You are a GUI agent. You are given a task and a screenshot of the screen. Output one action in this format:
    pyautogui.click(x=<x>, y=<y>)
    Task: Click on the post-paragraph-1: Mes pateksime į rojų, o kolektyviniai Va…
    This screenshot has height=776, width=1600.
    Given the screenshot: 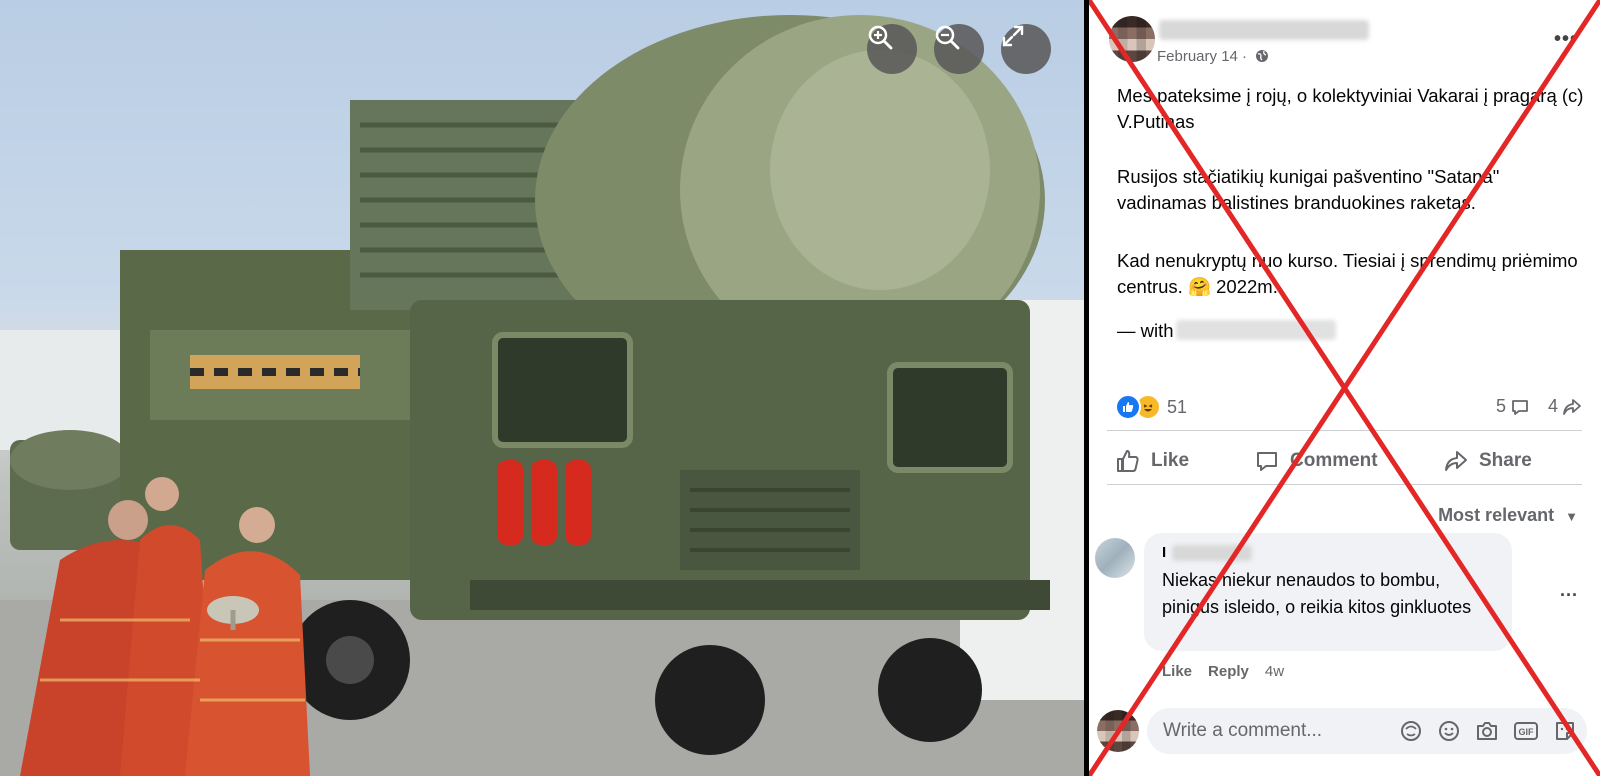 What is the action you would take?
    pyautogui.click(x=1350, y=108)
    